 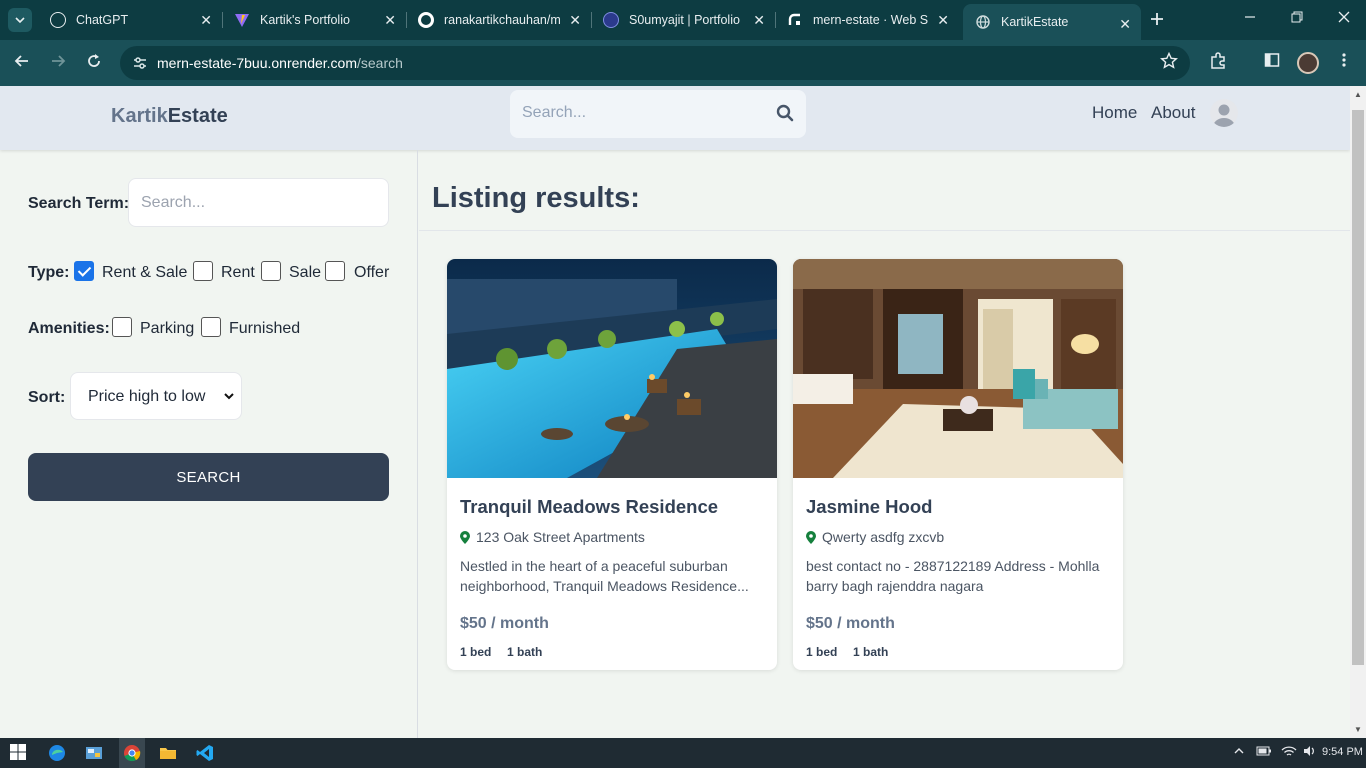 I want to click on sort-select: Price high to low, so click(x=156, y=396).